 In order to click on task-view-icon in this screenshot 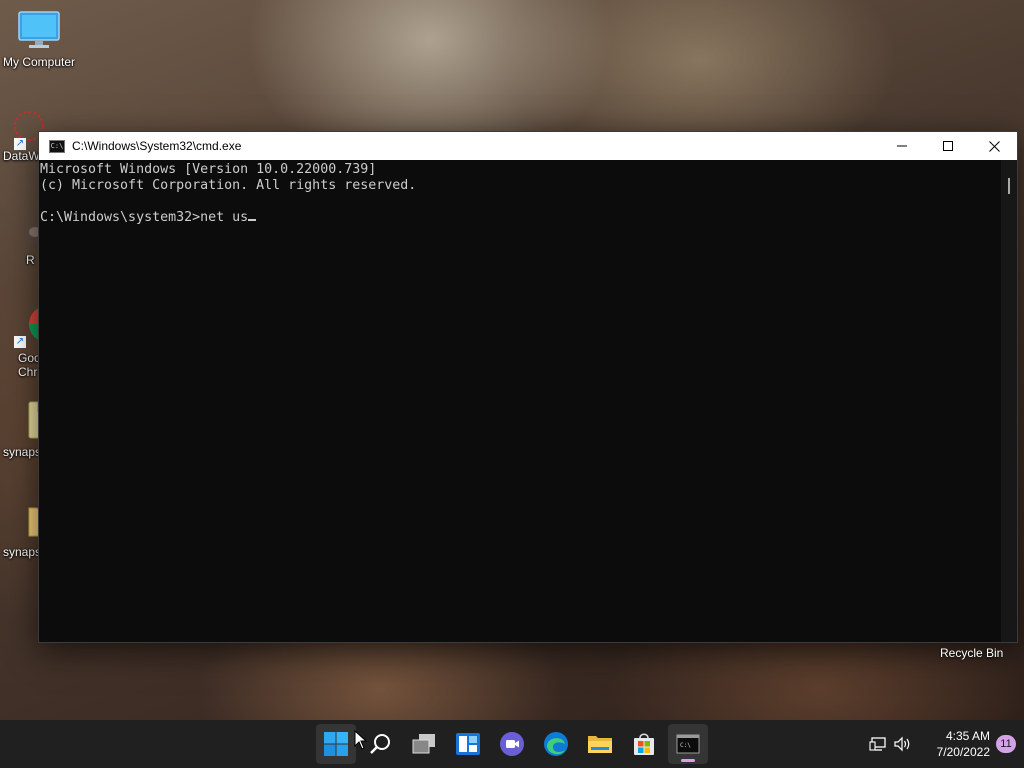, I will do `click(423, 744)`.